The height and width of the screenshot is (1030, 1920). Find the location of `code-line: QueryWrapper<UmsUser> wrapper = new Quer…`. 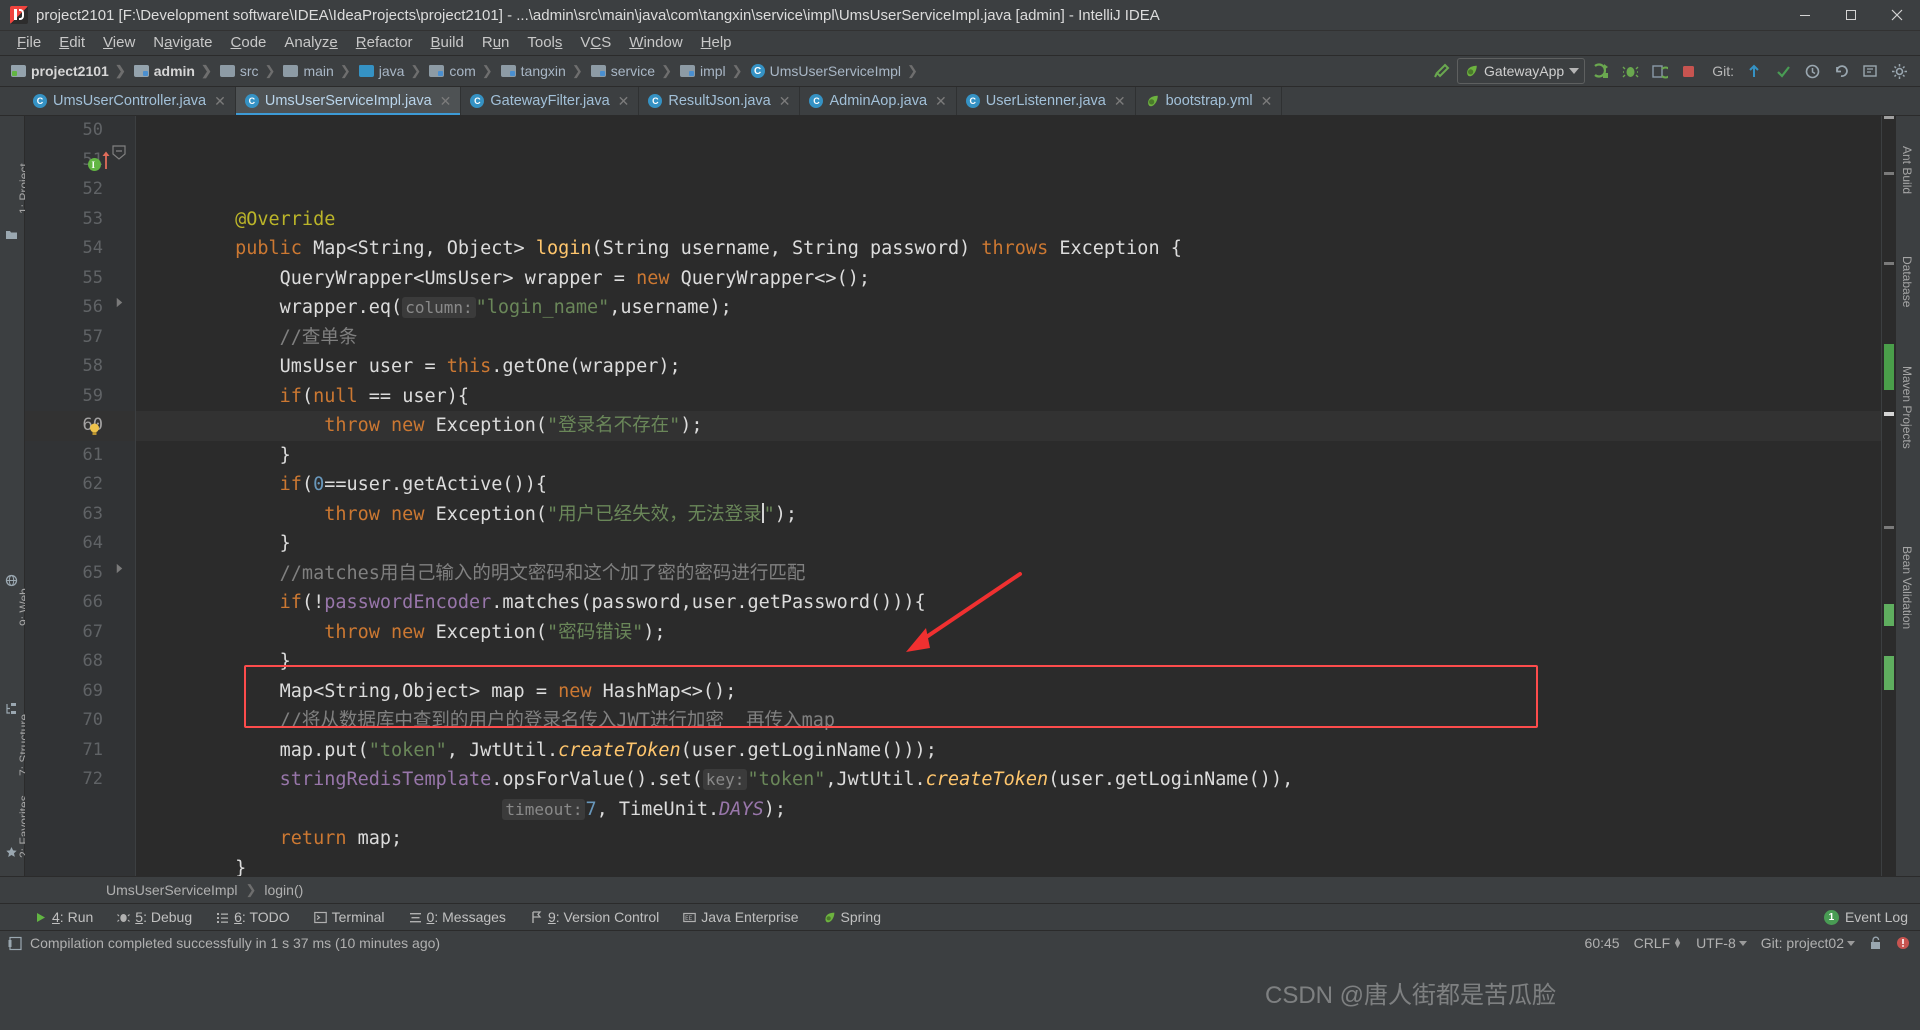

code-line: QueryWrapper<UmsUser> wrapper = new Quer… is located at coordinates (1013, 279).